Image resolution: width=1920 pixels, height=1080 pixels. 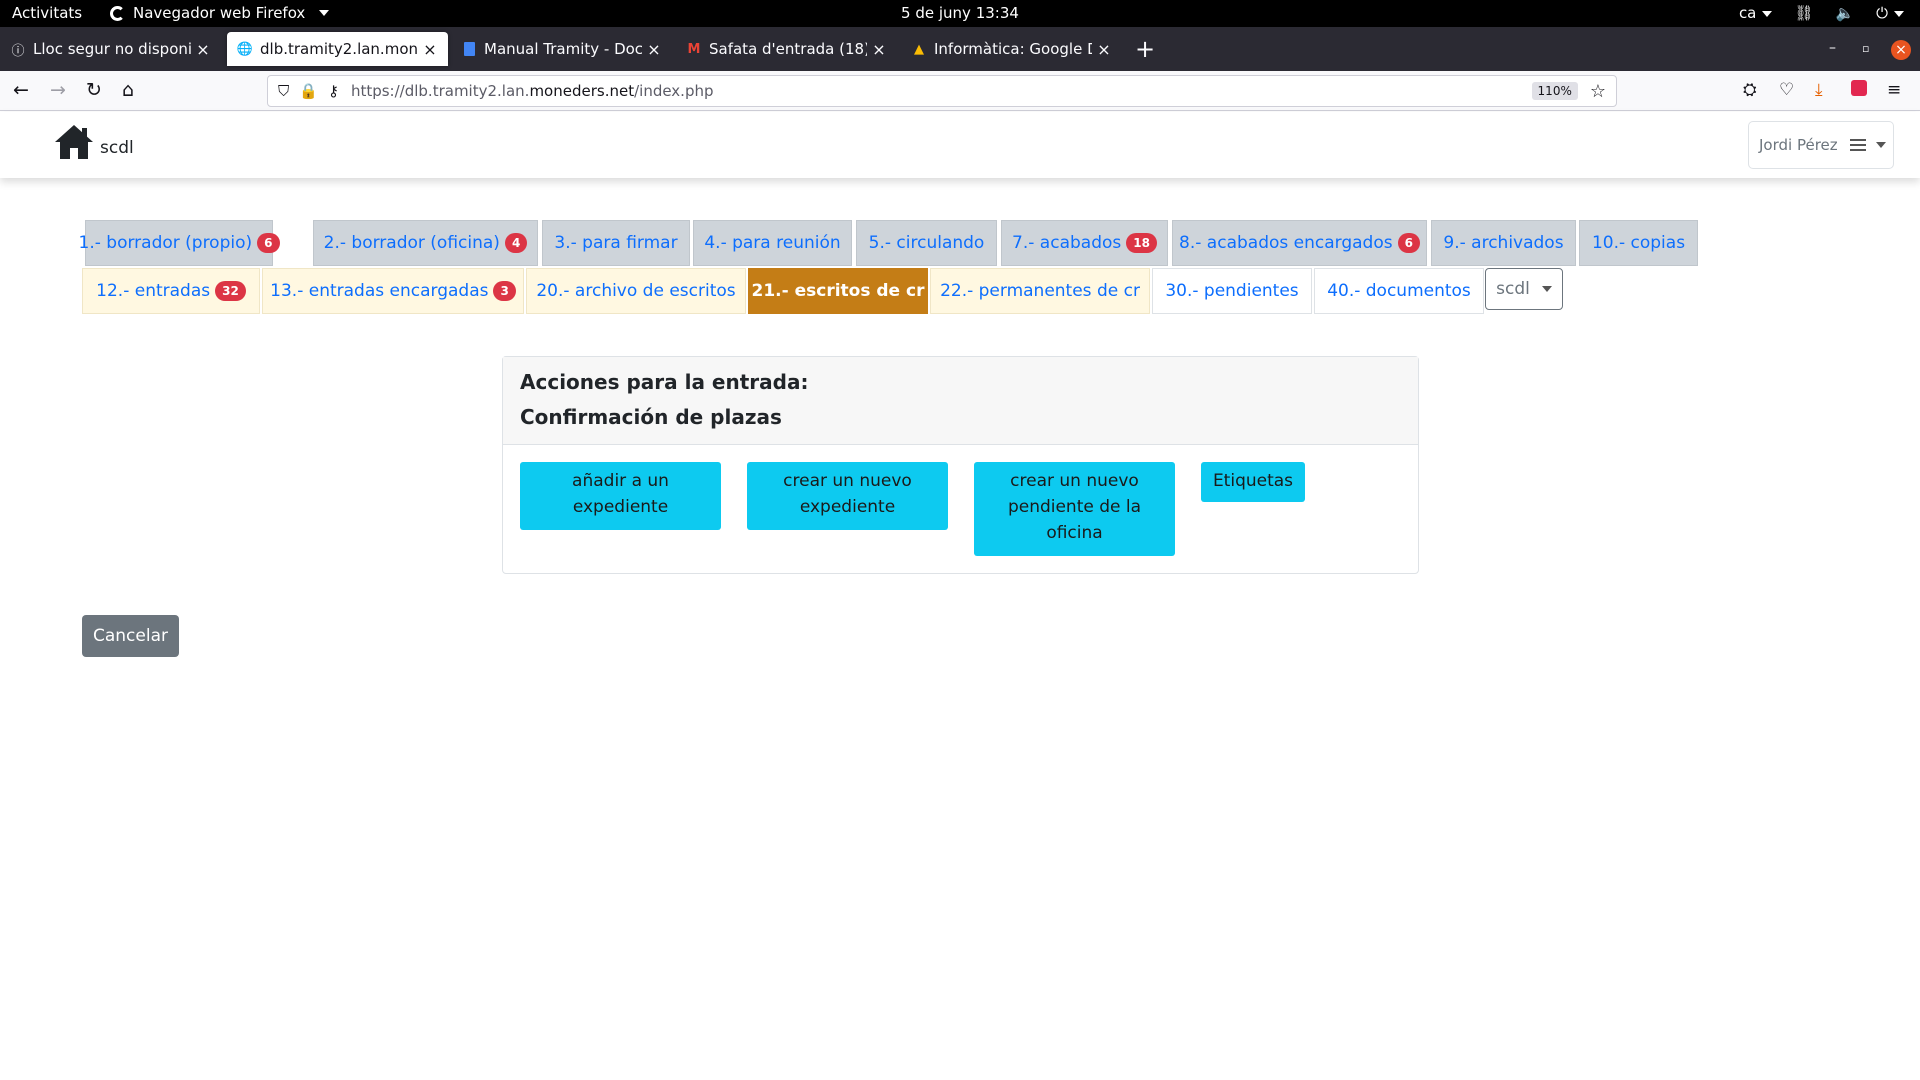 What do you see at coordinates (1832, 48) in the screenshot?
I see `minimize-icon: –` at bounding box center [1832, 48].